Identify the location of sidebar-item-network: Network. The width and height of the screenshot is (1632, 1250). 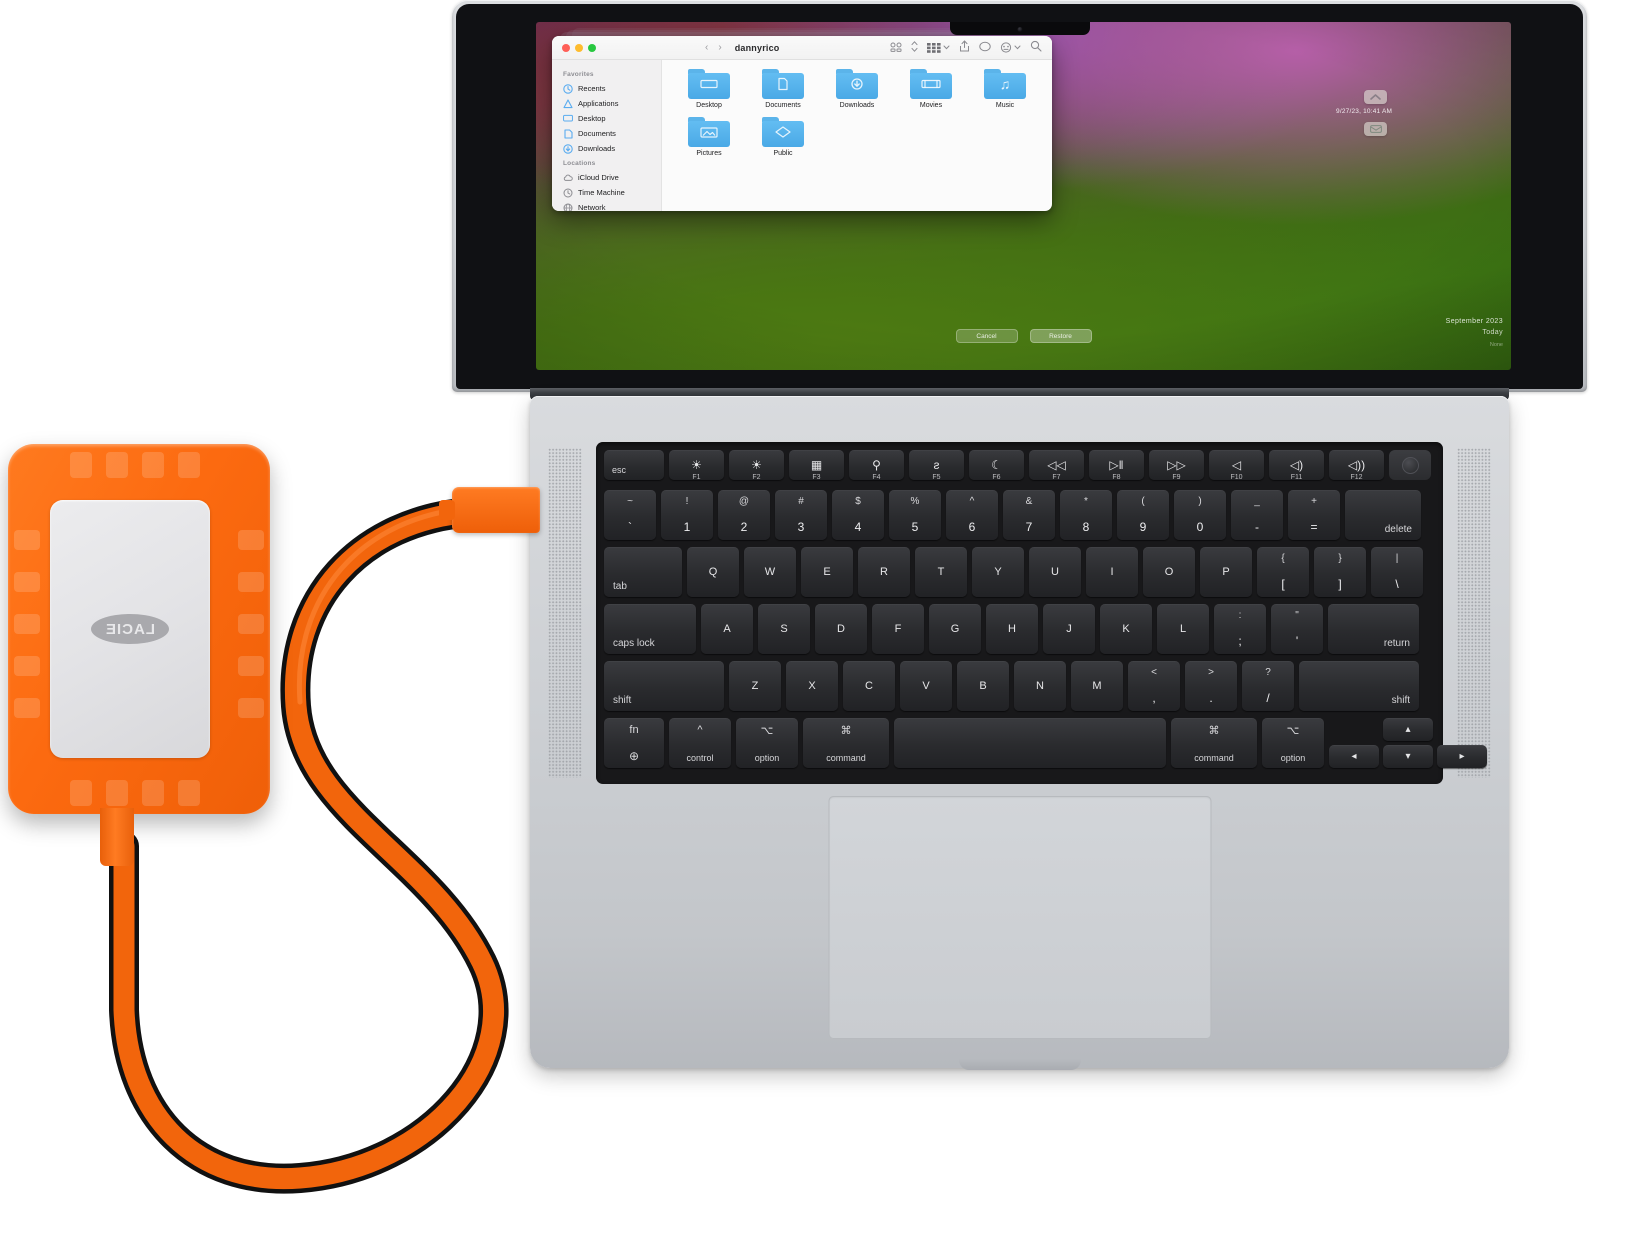
(606, 205).